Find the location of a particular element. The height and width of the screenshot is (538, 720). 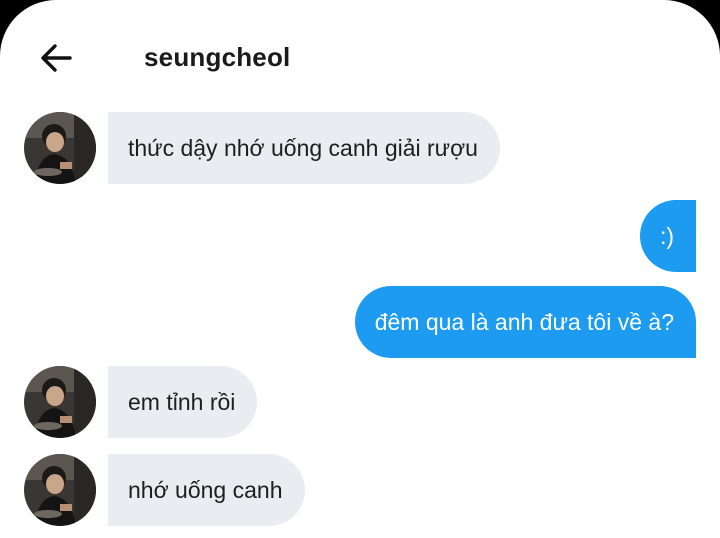

arrow-left-icon is located at coordinates (56, 58).